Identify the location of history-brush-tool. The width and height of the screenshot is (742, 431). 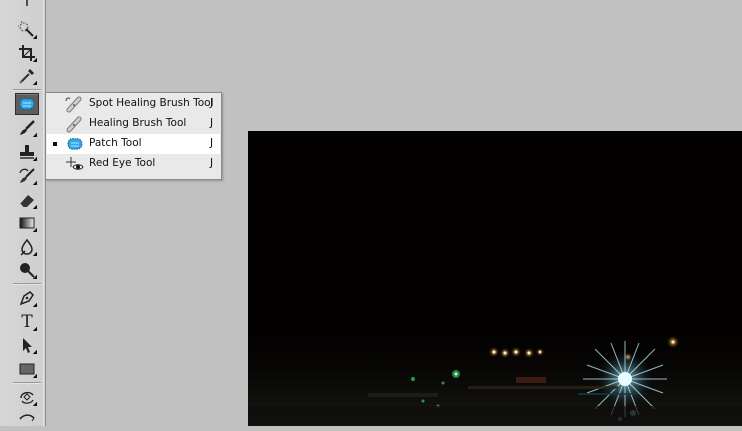
(27, 176).